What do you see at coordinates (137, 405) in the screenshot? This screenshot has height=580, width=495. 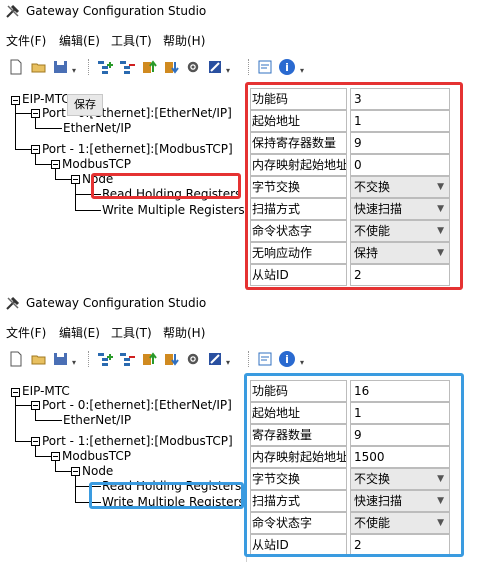 I see `tree-node-port0: Port - 0:[ethernet]:[EtherNet/IP]` at bounding box center [137, 405].